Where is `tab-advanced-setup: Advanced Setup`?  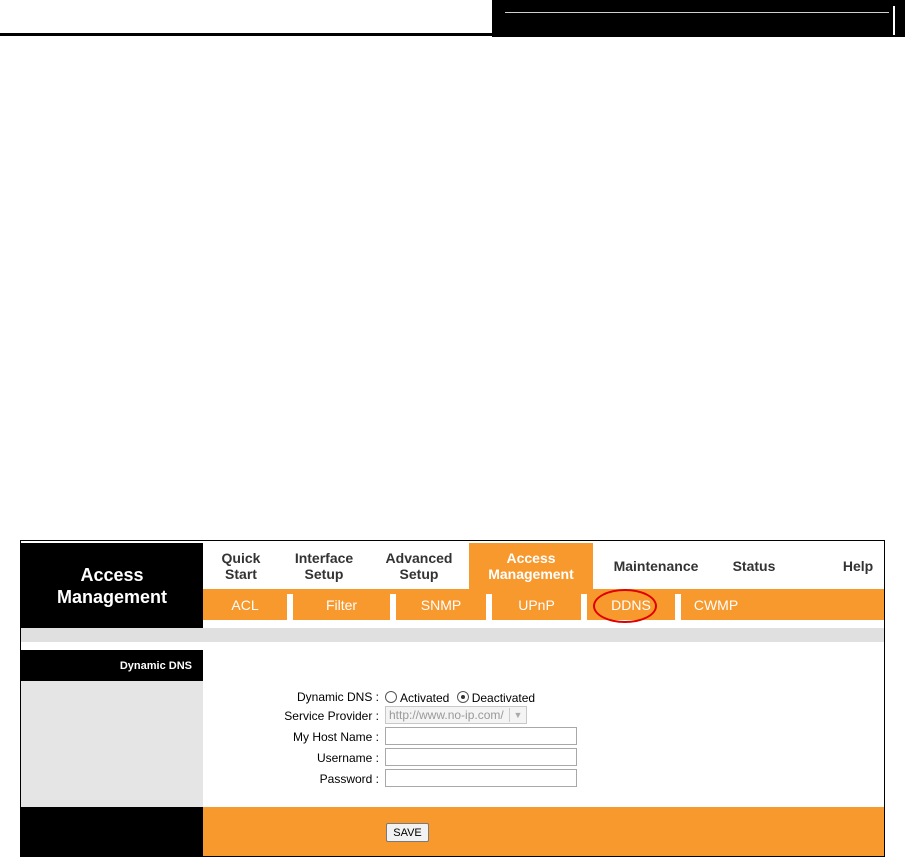
tab-advanced-setup: Advanced Setup is located at coordinates (419, 566).